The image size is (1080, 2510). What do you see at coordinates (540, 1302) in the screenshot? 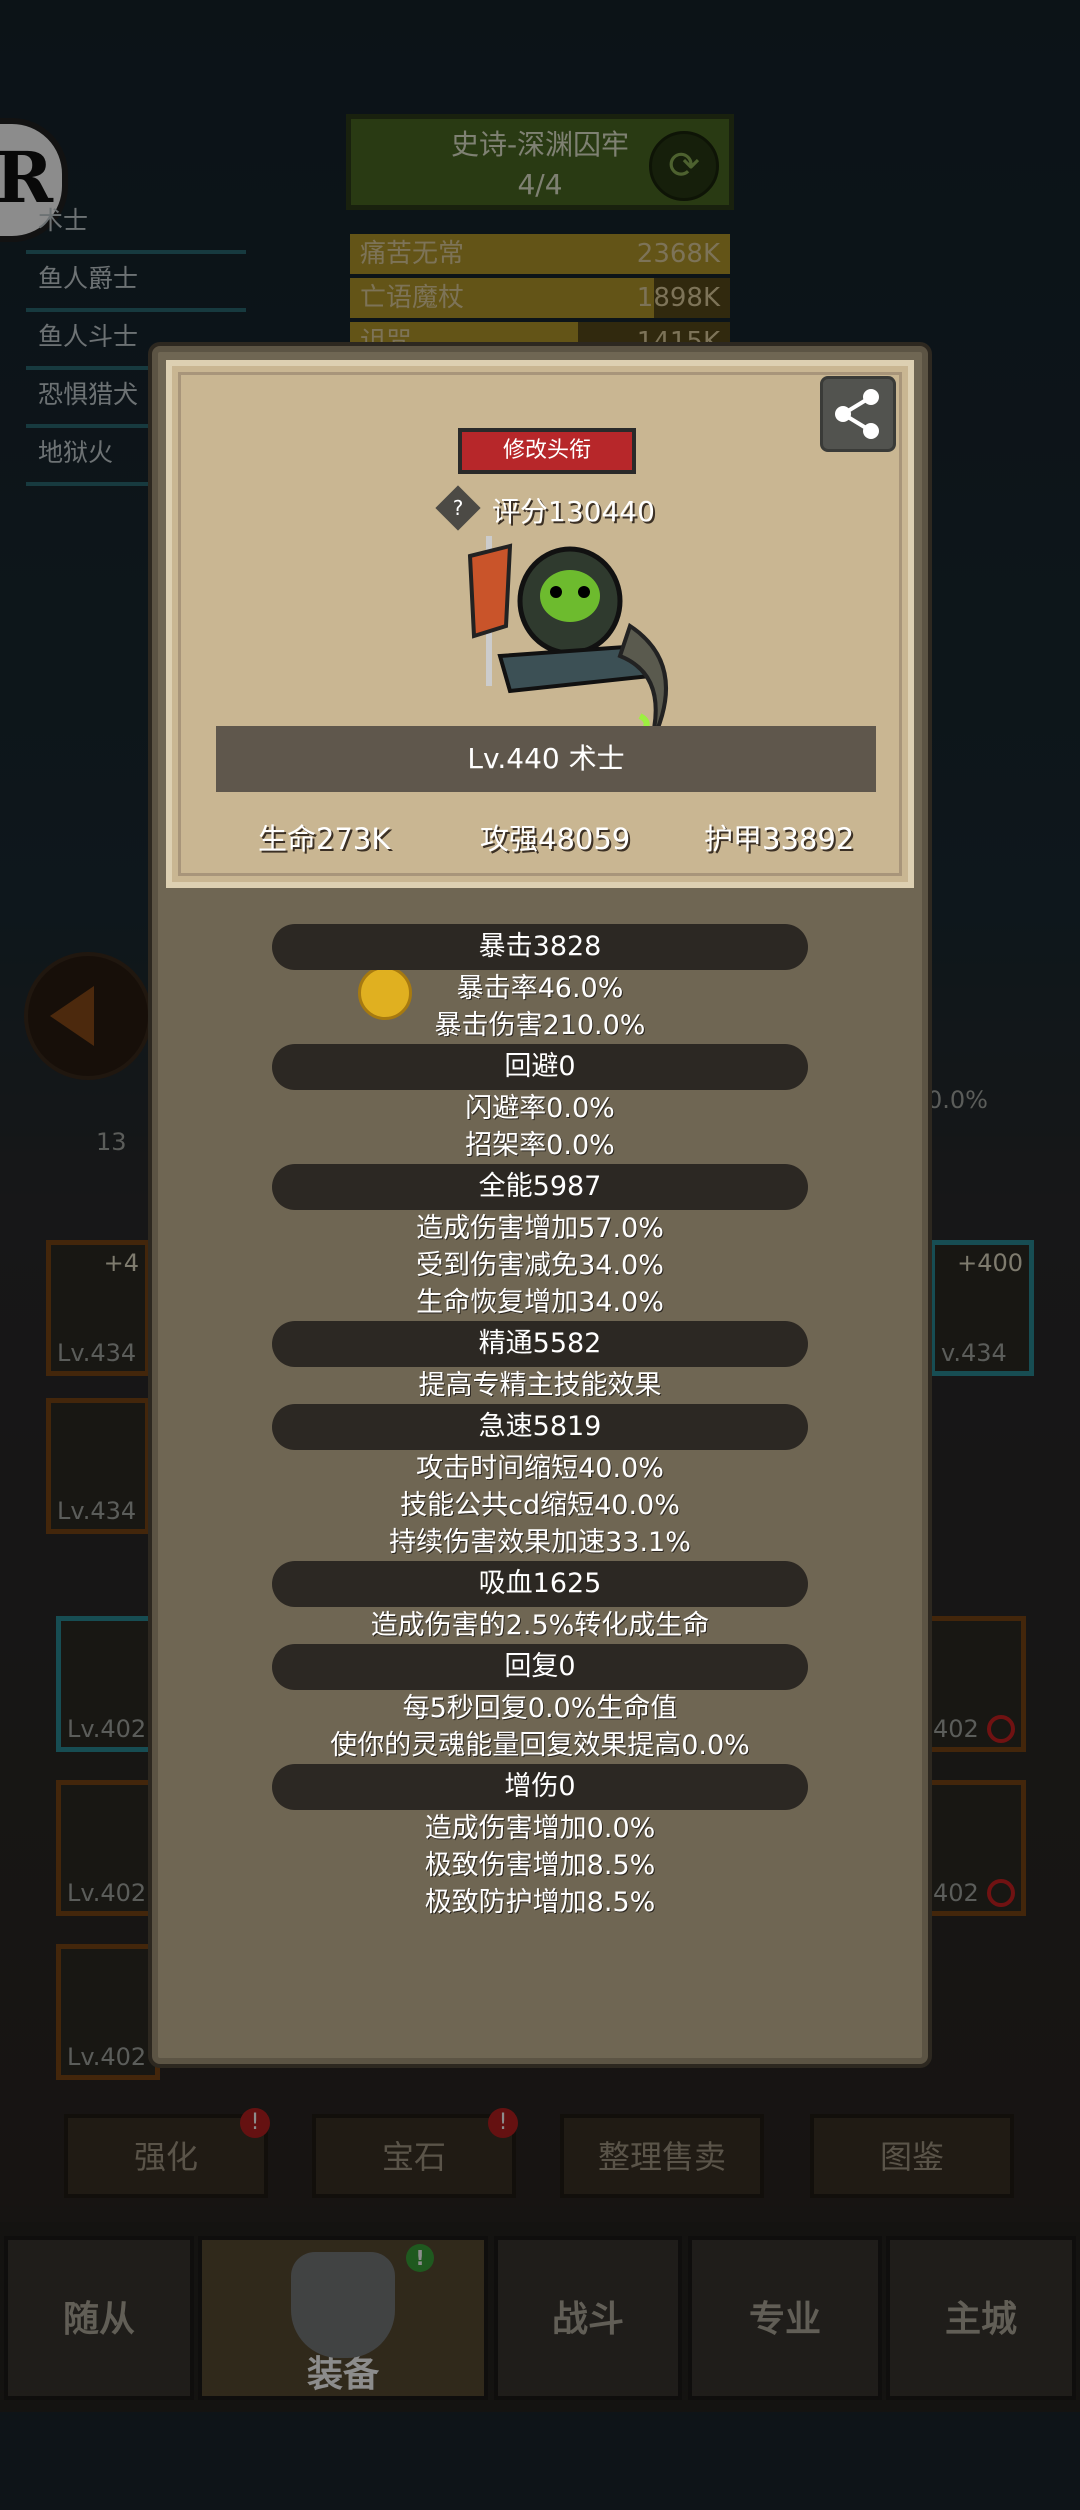
I see `stat-line: 生命恢复增加34.0%` at bounding box center [540, 1302].